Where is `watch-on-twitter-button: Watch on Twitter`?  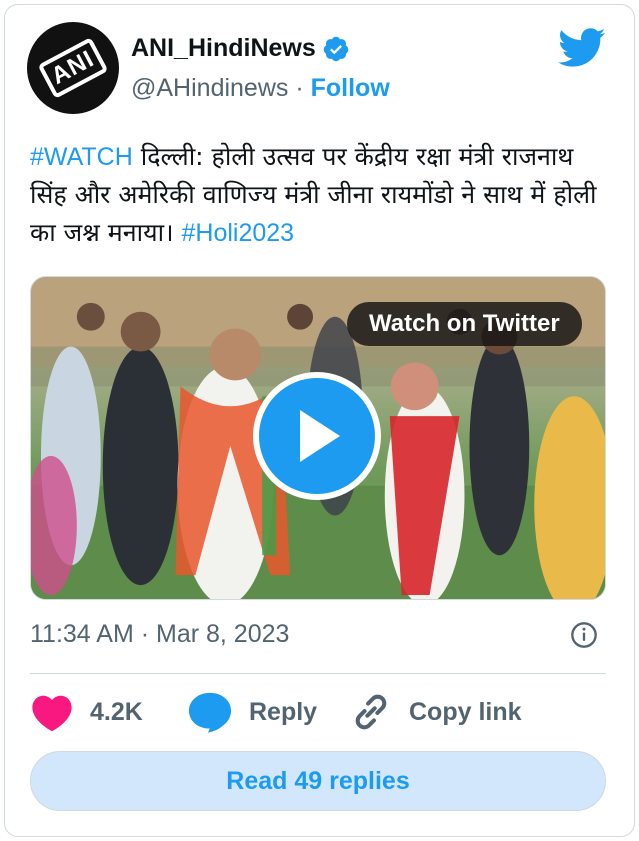
watch-on-twitter-button: Watch on Twitter is located at coordinates (464, 324).